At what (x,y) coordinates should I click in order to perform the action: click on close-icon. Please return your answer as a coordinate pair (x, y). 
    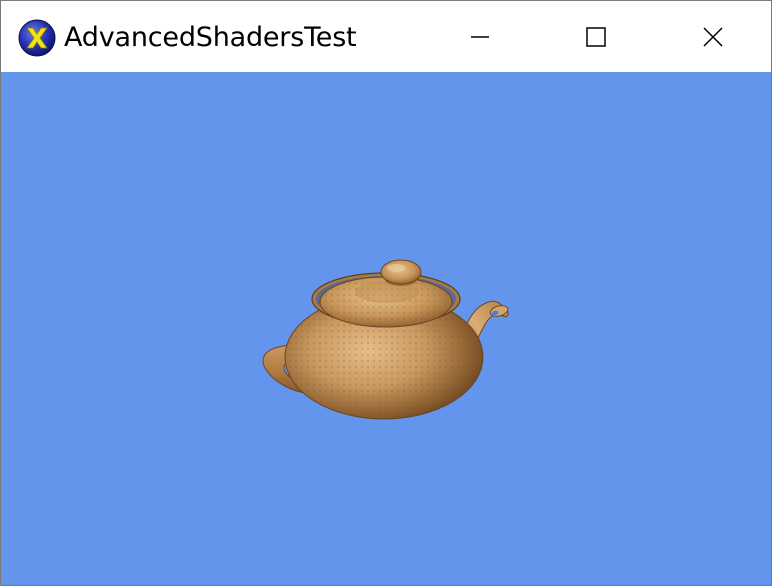
    Looking at the image, I should click on (713, 36).